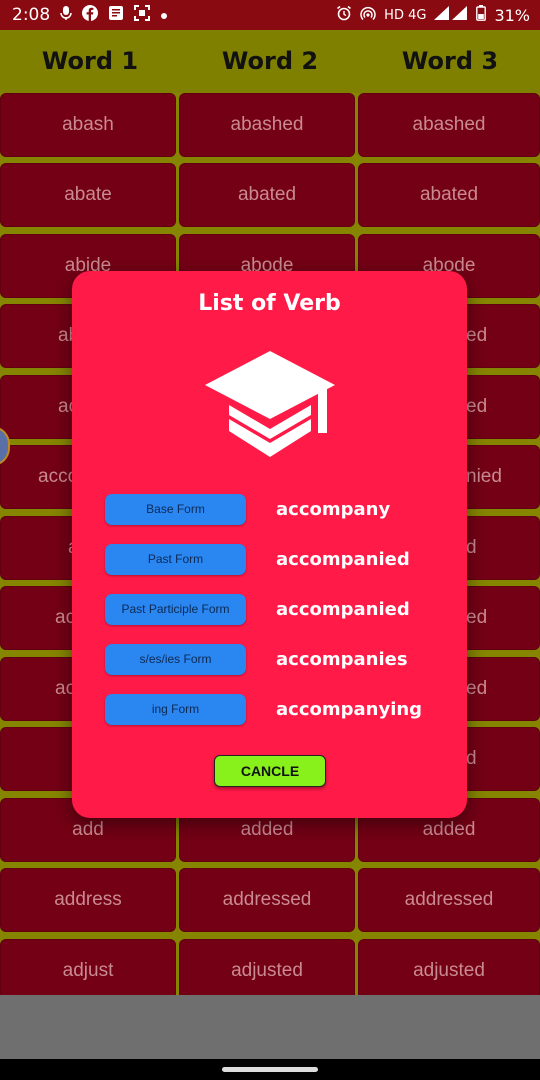 The height and width of the screenshot is (1080, 540). What do you see at coordinates (175, 559) in the screenshot?
I see `past-form-button: Past Form` at bounding box center [175, 559].